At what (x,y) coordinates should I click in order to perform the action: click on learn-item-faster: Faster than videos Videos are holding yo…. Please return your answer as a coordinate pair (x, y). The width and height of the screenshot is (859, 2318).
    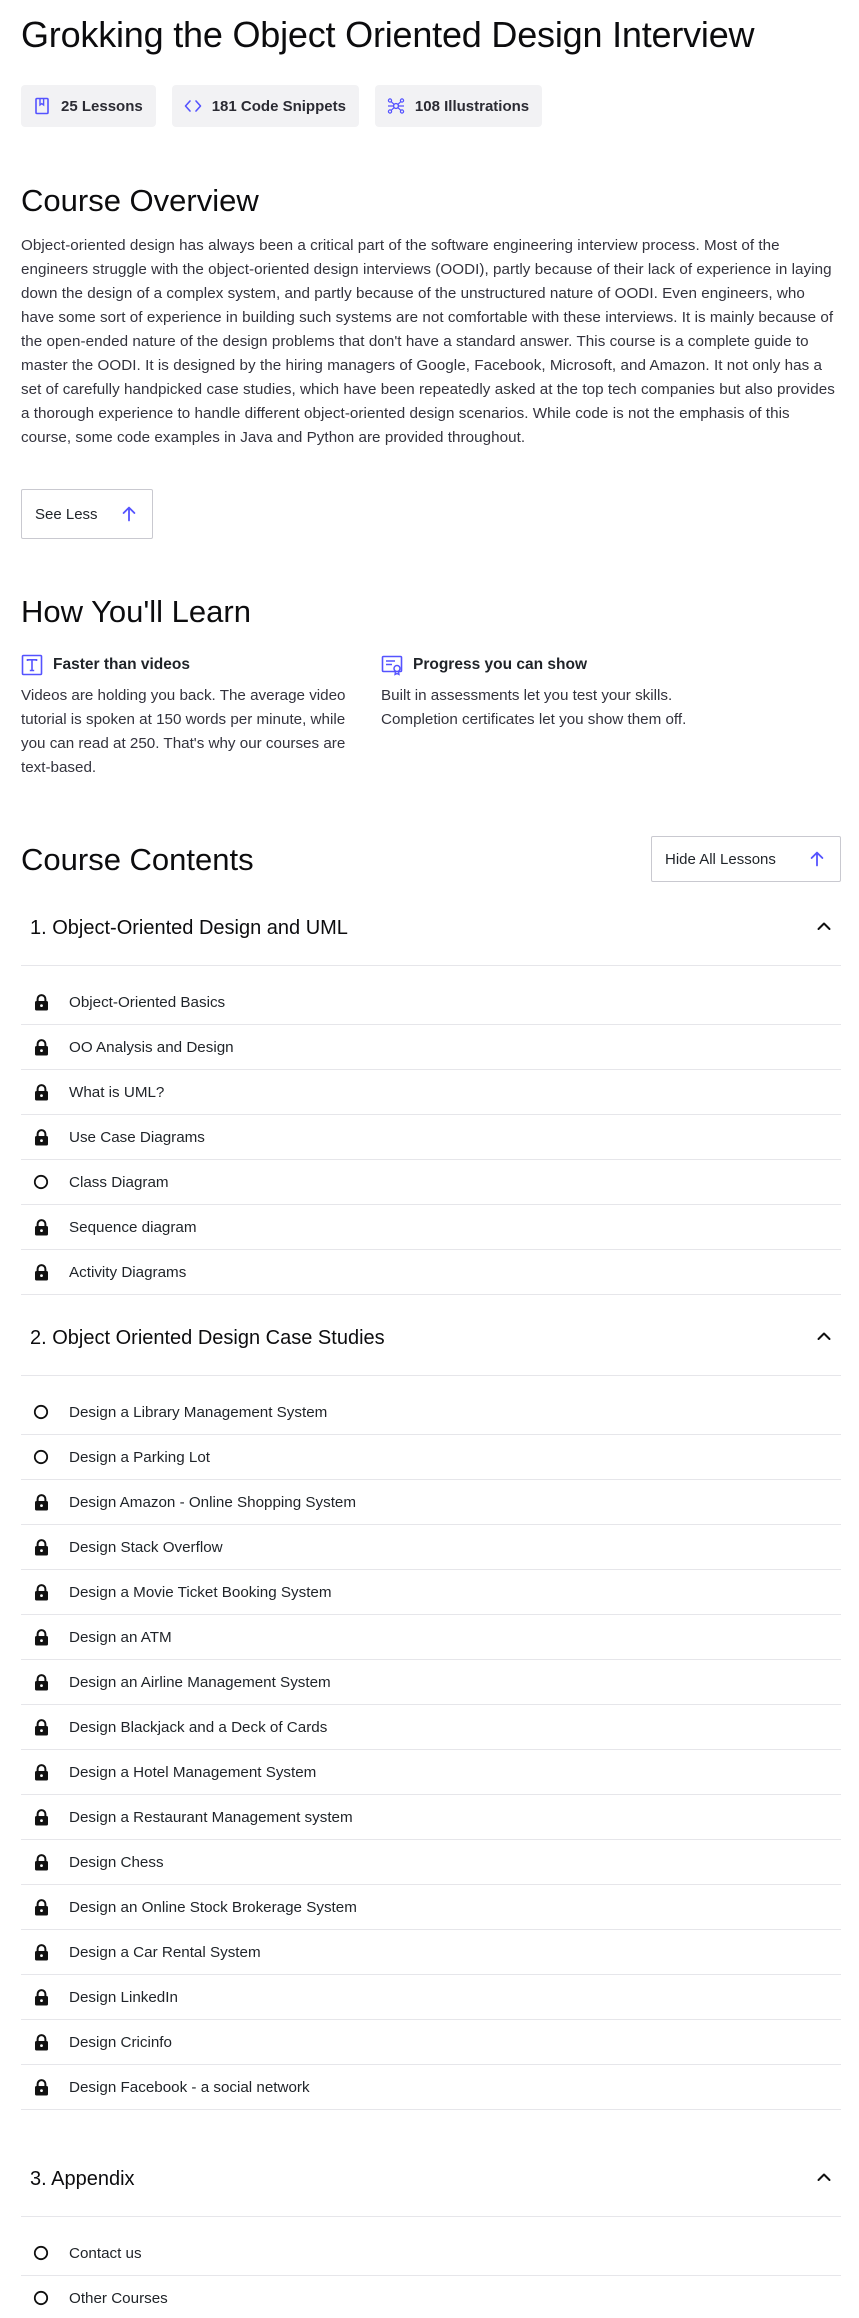
    Looking at the image, I should click on (191, 716).